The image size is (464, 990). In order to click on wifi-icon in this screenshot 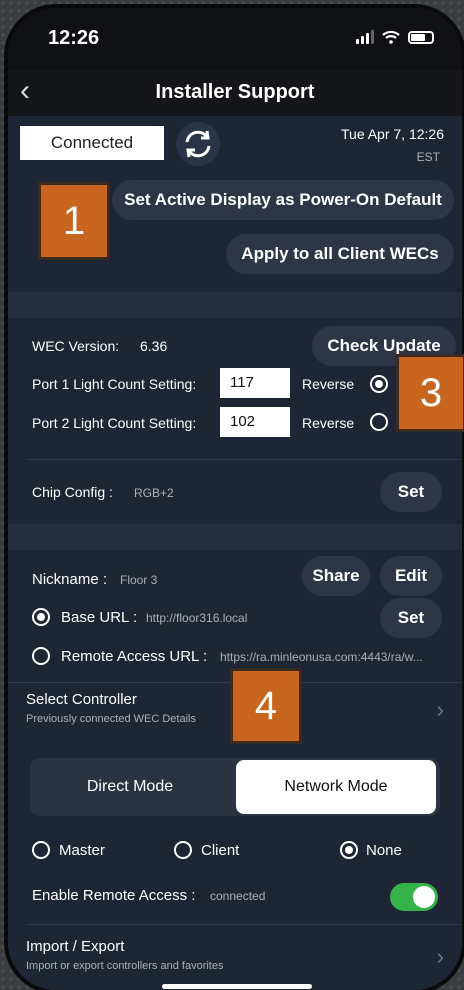, I will do `click(391, 37)`.